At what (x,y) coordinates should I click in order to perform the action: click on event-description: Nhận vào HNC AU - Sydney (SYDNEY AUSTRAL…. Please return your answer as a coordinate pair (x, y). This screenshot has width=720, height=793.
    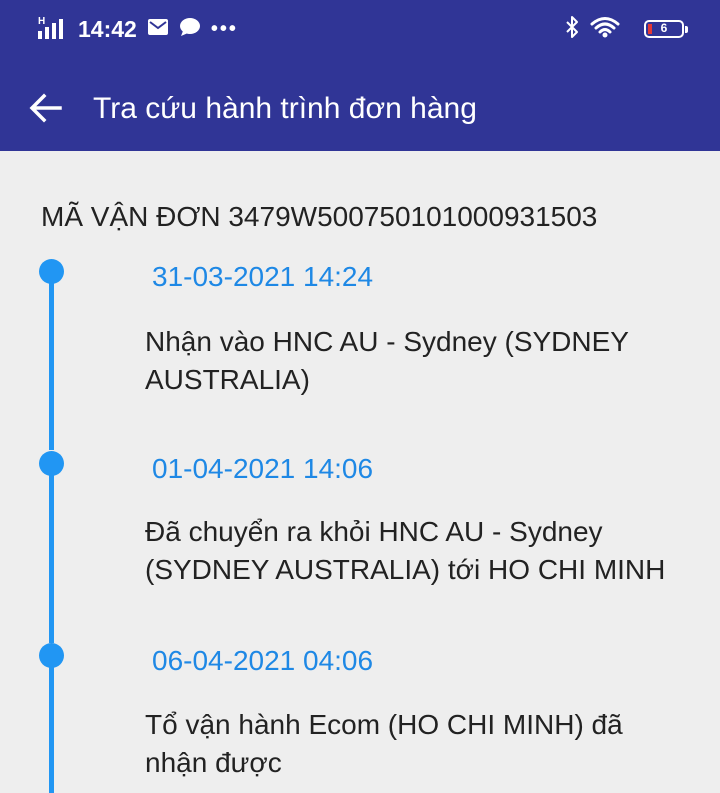
    Looking at the image, I should click on (387, 360).